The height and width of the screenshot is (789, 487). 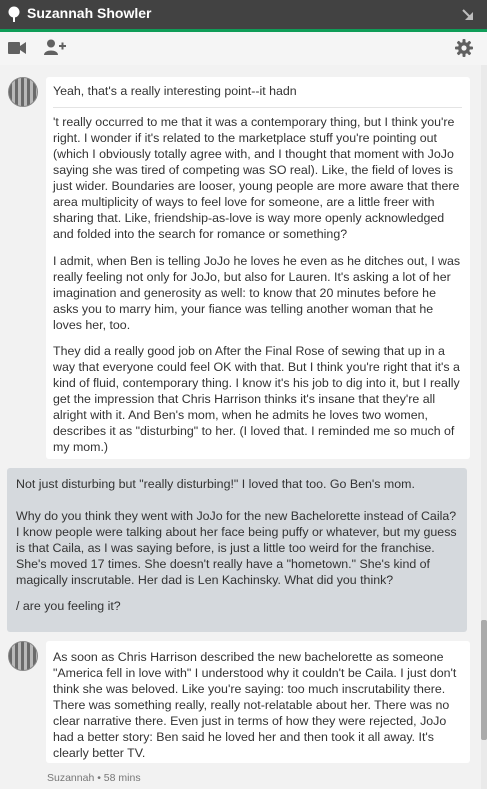 What do you see at coordinates (89, 13) in the screenshot?
I see `contact-name: Suzannah Showler` at bounding box center [89, 13].